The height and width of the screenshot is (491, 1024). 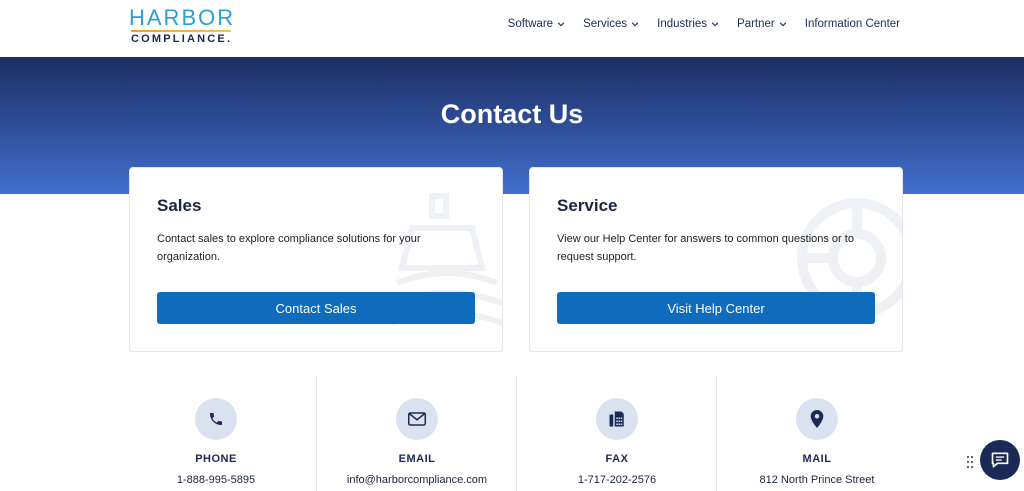 I want to click on email-column: EMAIL info@harborcompliance.com, so click(x=416, y=434).